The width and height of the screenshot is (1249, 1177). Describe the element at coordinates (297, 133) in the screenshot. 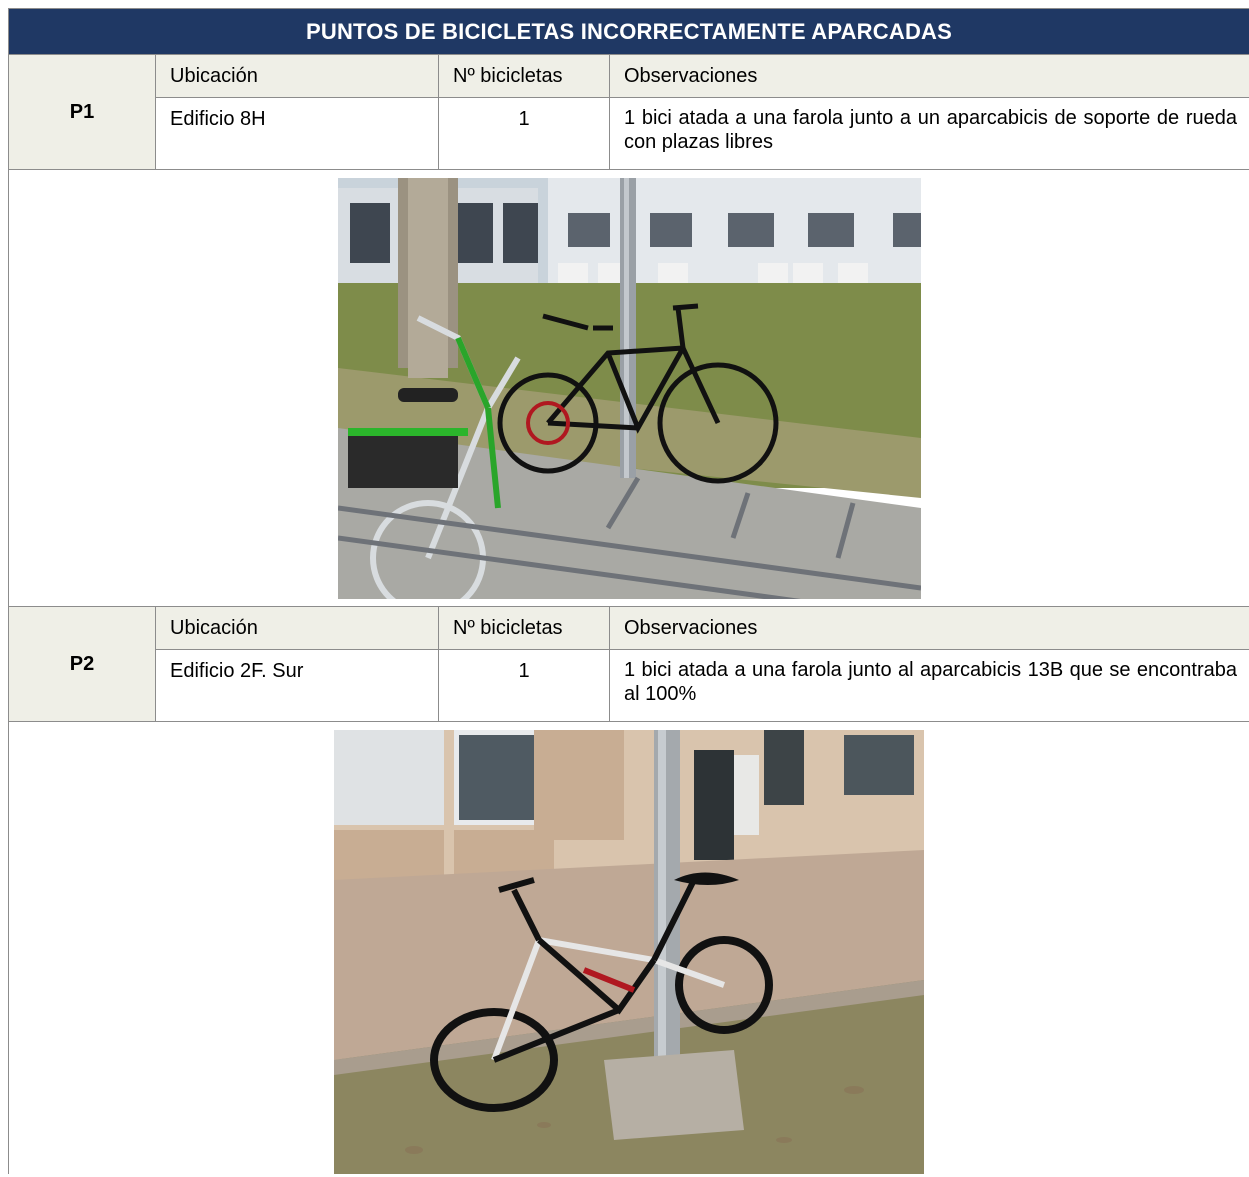

I see `location-value: Edificio 8H` at that location.